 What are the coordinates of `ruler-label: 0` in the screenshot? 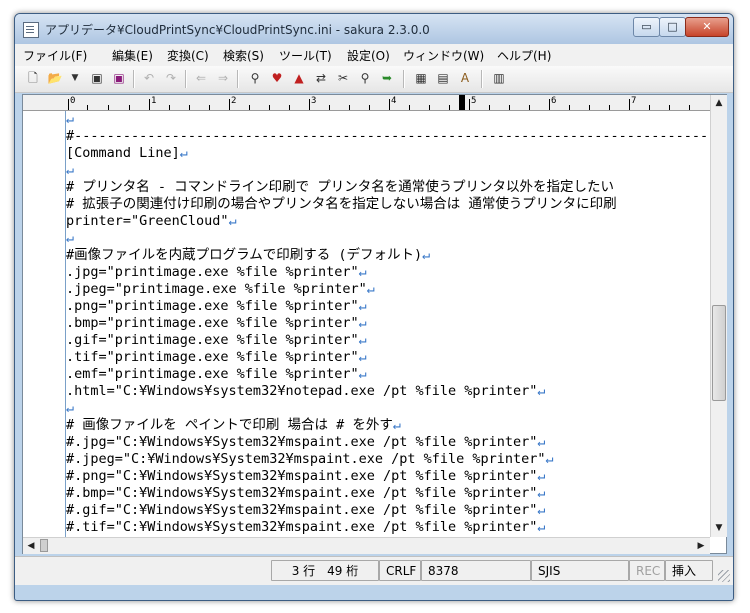 It's located at (73, 101).